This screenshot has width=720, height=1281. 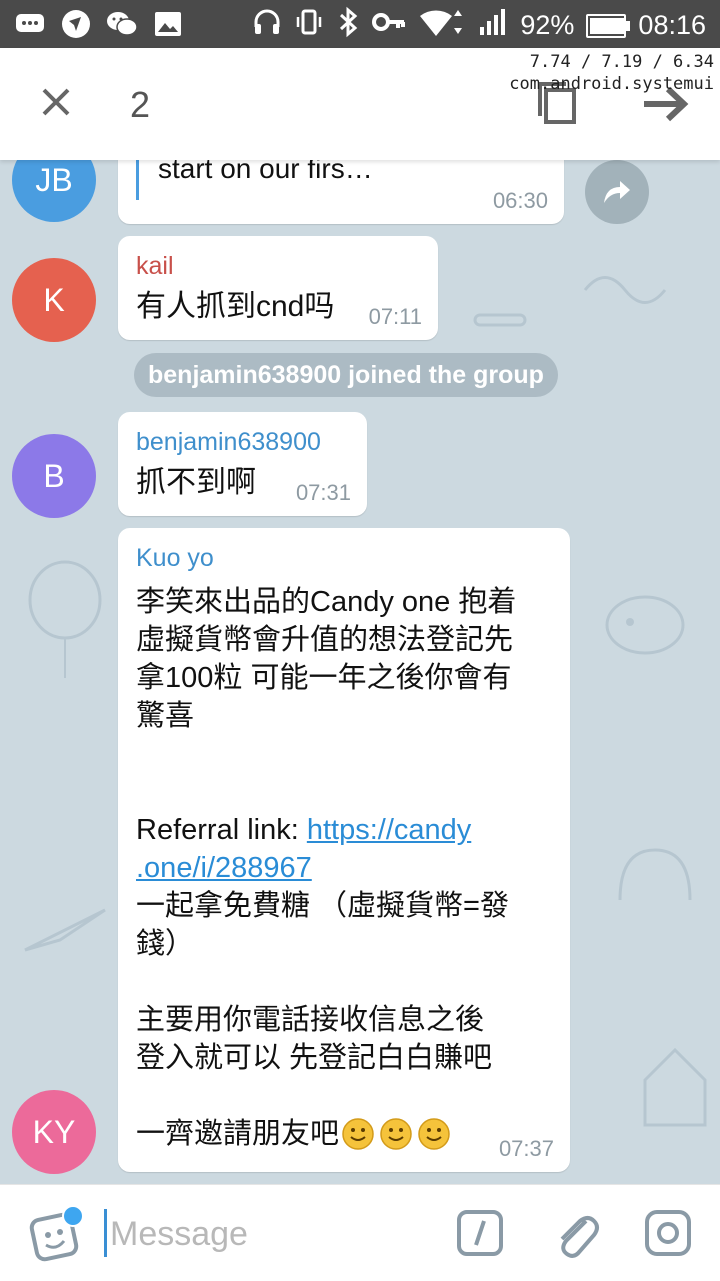 I want to click on avatar: KY, so click(x=54, y=1132).